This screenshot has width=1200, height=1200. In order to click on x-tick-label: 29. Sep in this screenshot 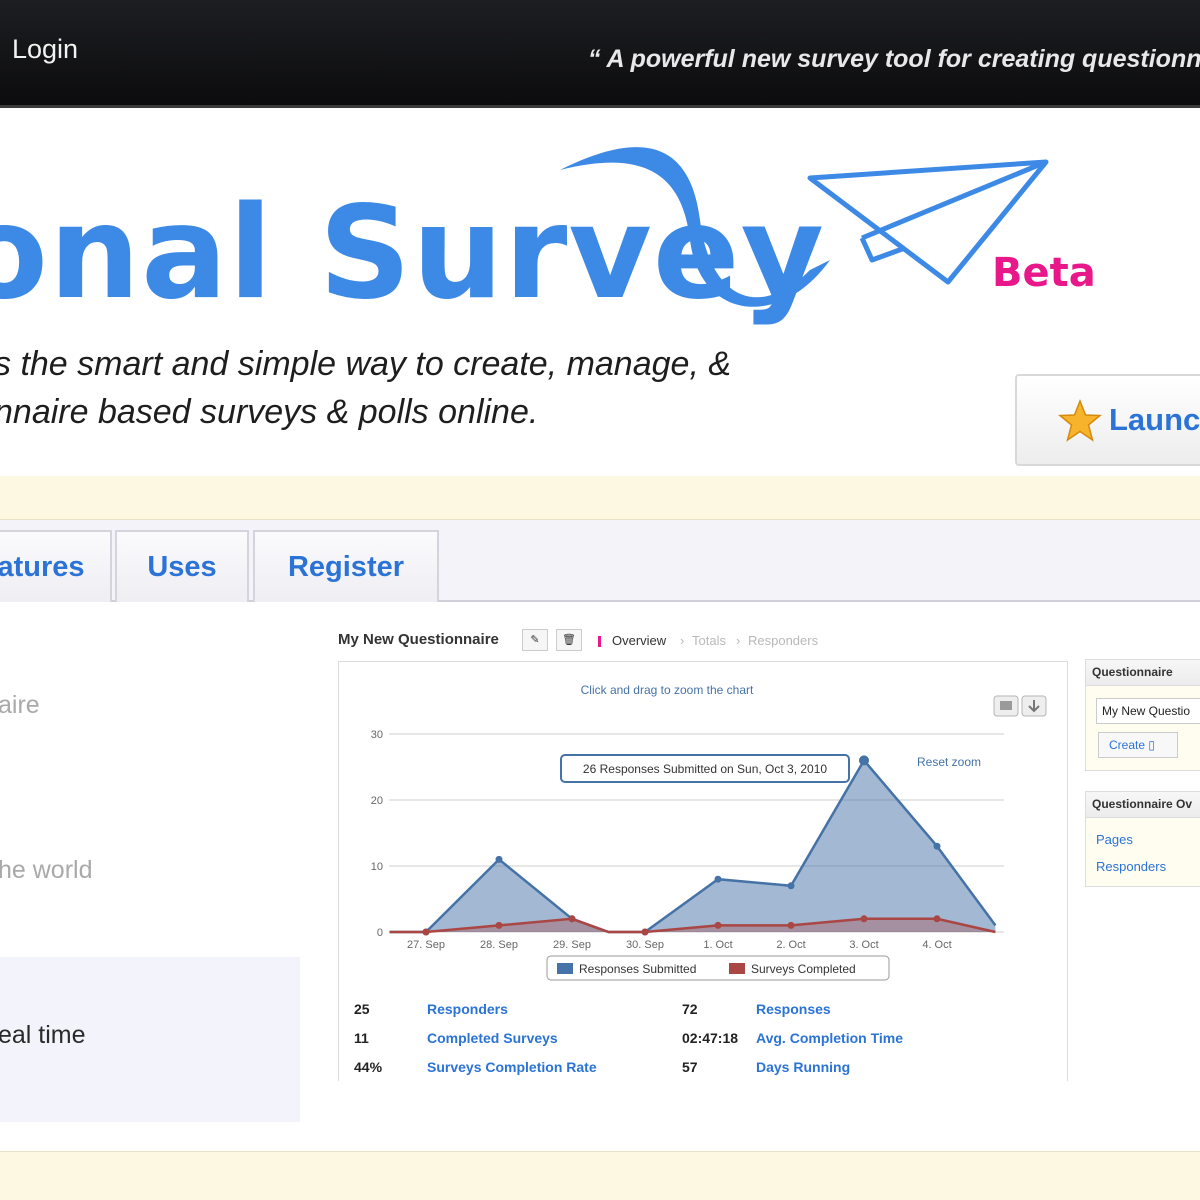, I will do `click(572, 945)`.